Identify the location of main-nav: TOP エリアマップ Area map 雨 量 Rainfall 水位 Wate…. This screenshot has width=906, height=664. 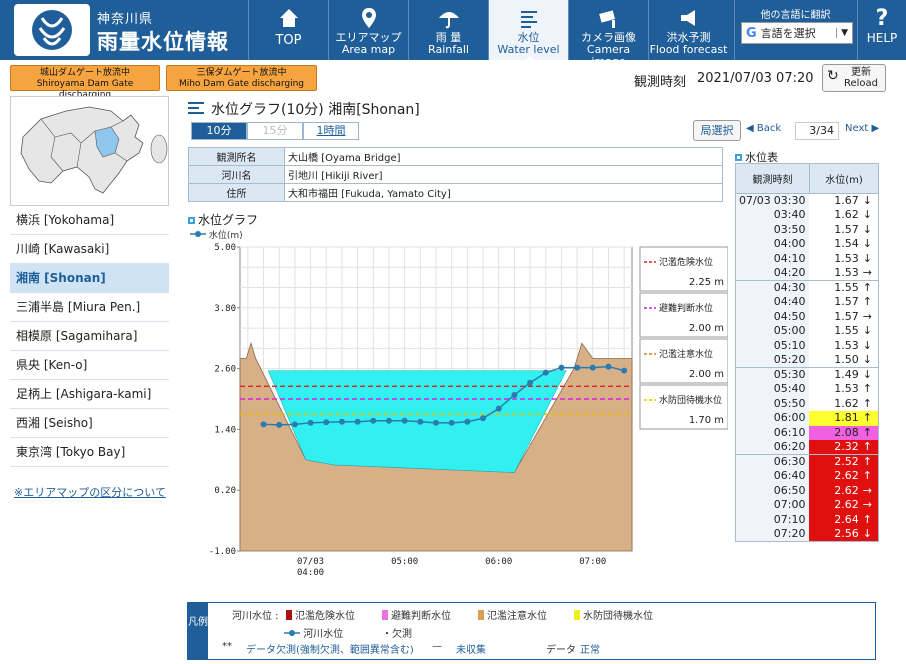
(488, 34).